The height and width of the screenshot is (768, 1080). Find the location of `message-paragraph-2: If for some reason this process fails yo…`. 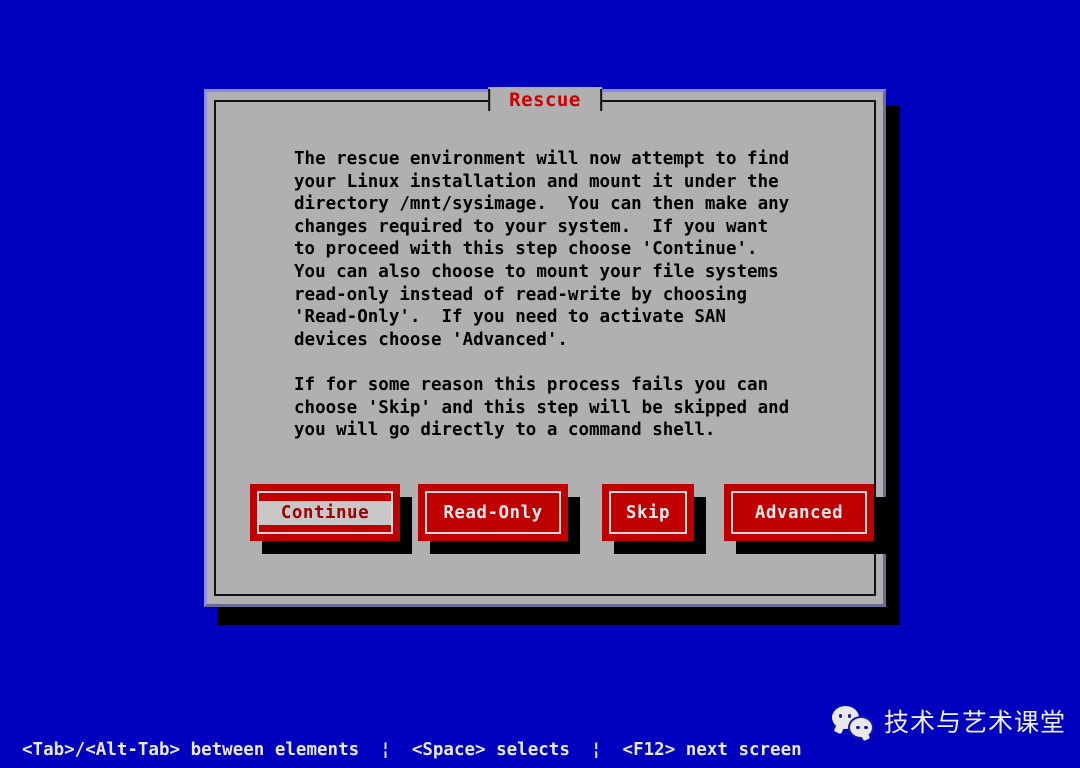

message-paragraph-2: If for some reason this process fails yo… is located at coordinates (542, 407).